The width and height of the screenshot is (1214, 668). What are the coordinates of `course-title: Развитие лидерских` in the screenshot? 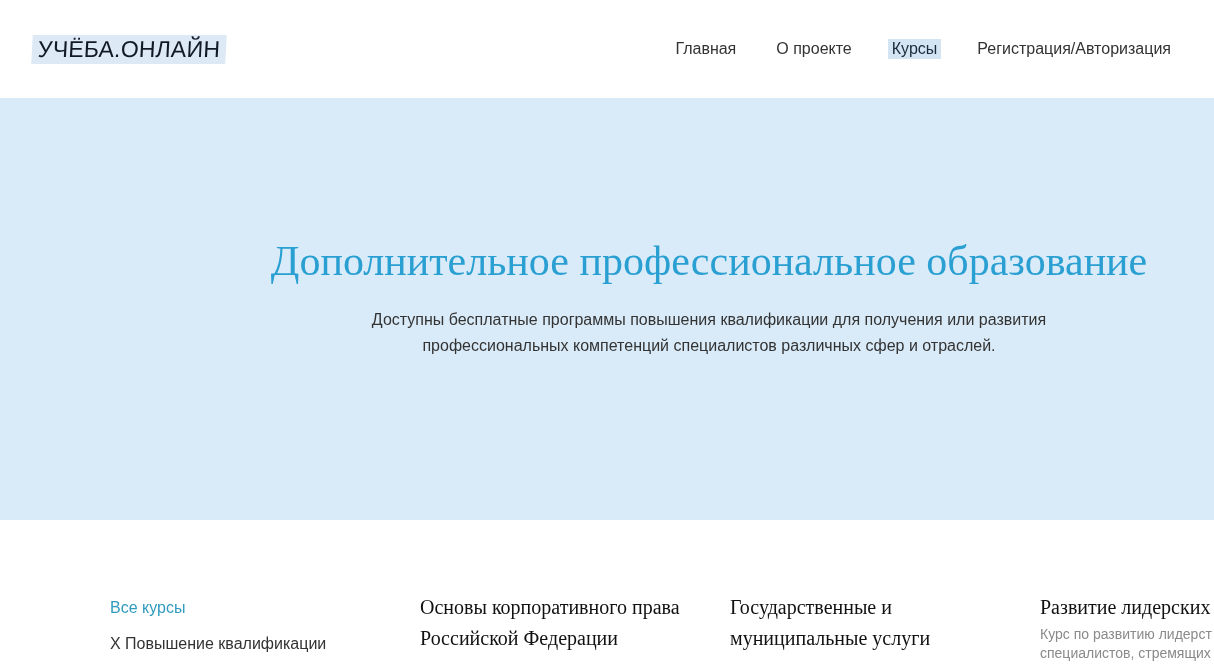 It's located at (1127, 607).